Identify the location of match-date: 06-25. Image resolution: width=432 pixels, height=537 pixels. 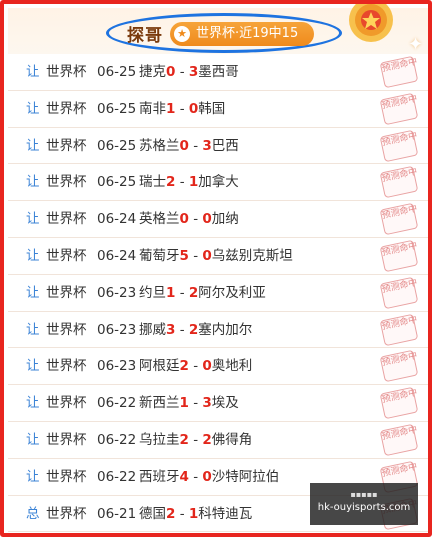
(117, 72).